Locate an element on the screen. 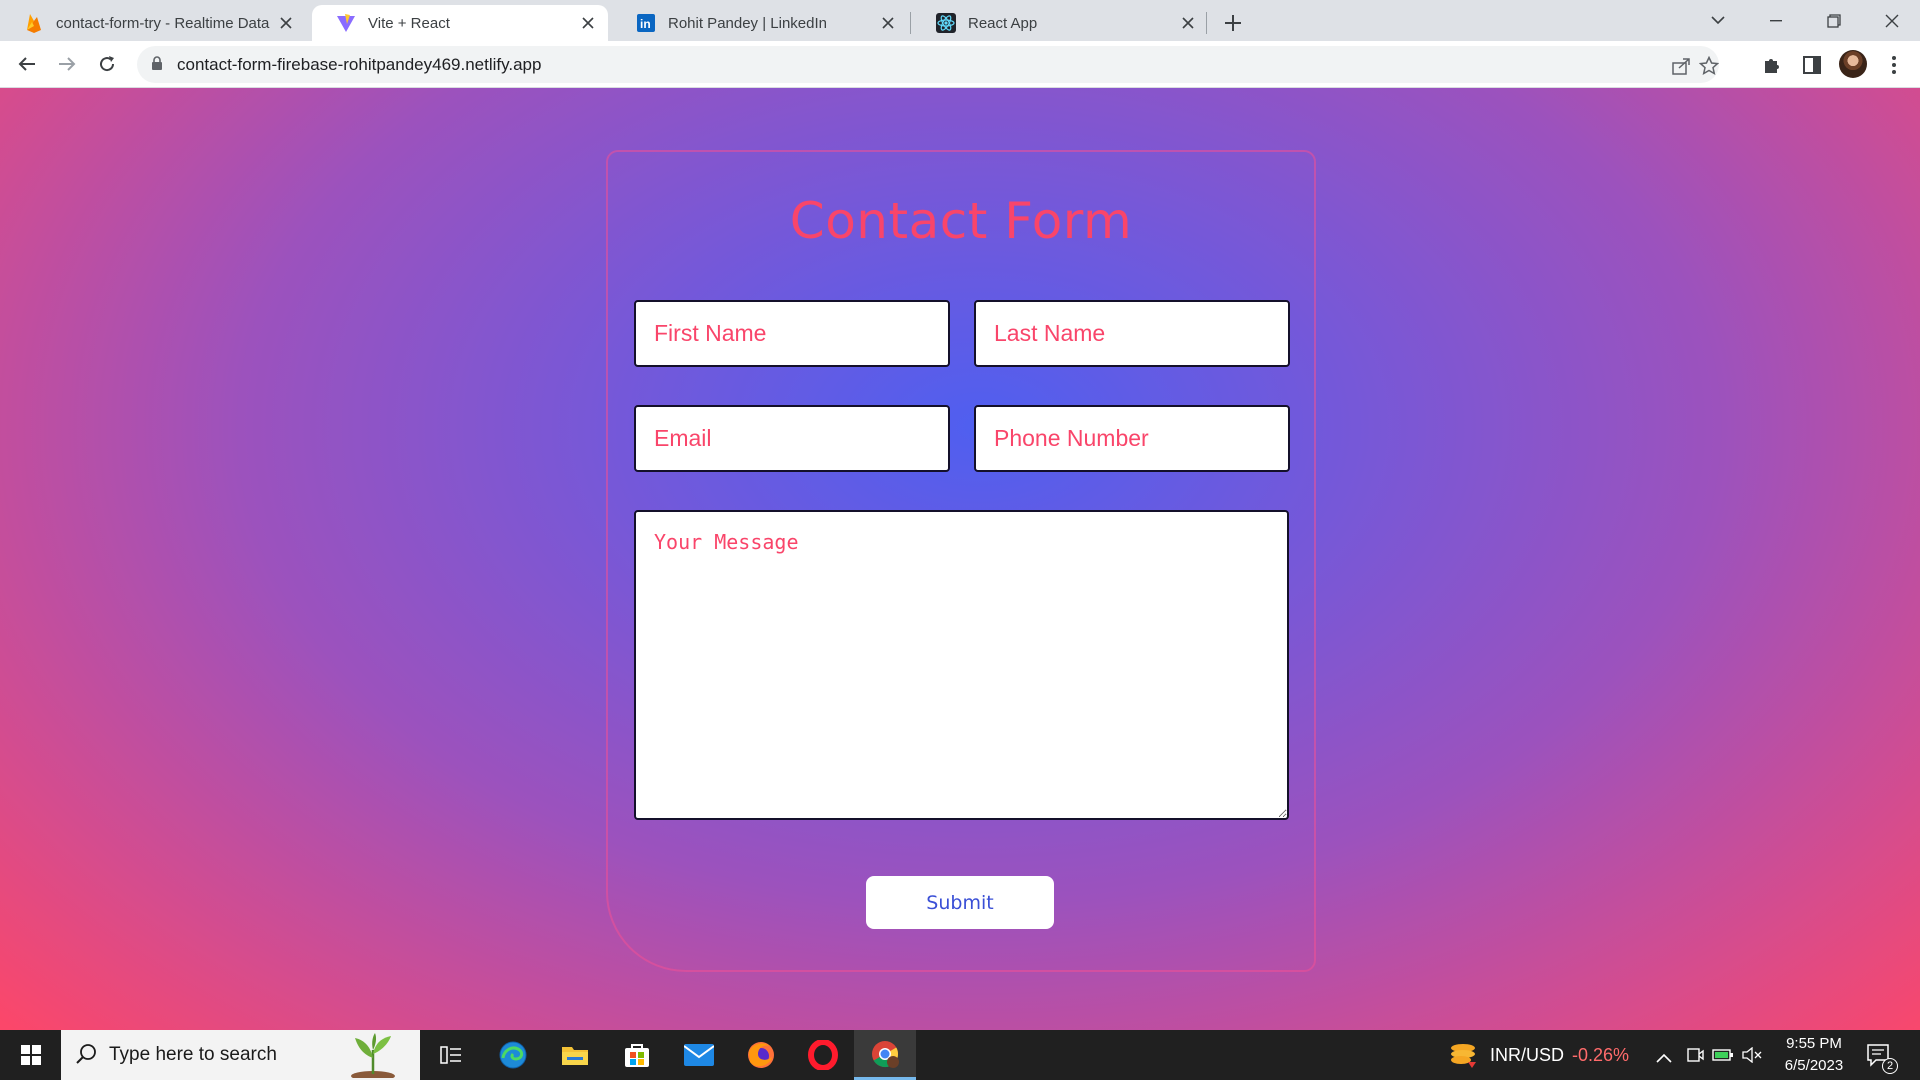  windows-start-icon is located at coordinates (30, 1055).